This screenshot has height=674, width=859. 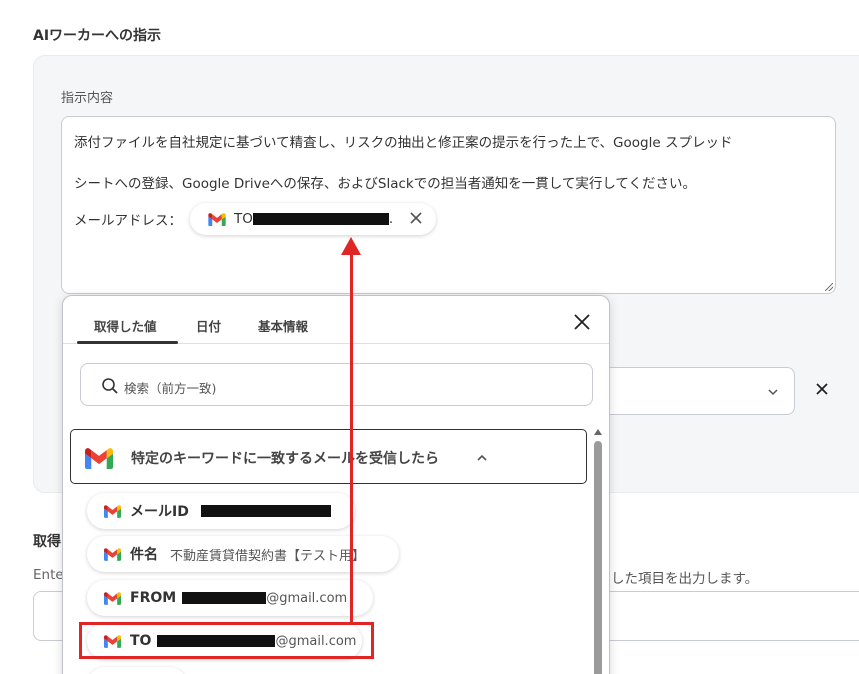 What do you see at coordinates (153, 598) in the screenshot?
I see `item-label: FROM` at bounding box center [153, 598].